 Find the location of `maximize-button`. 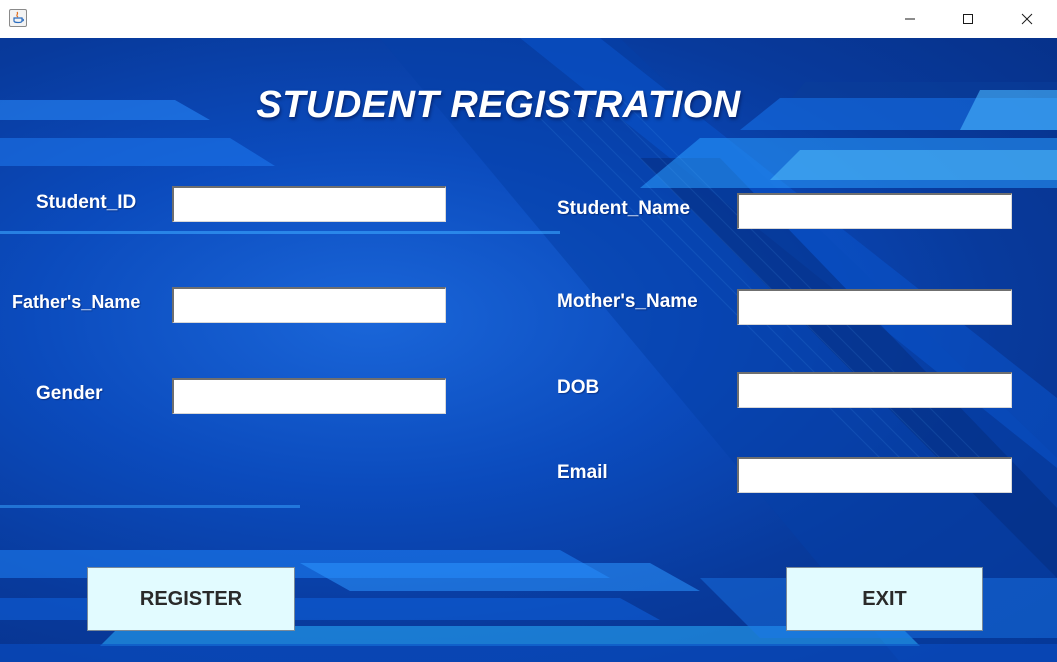

maximize-button is located at coordinates (968, 19).